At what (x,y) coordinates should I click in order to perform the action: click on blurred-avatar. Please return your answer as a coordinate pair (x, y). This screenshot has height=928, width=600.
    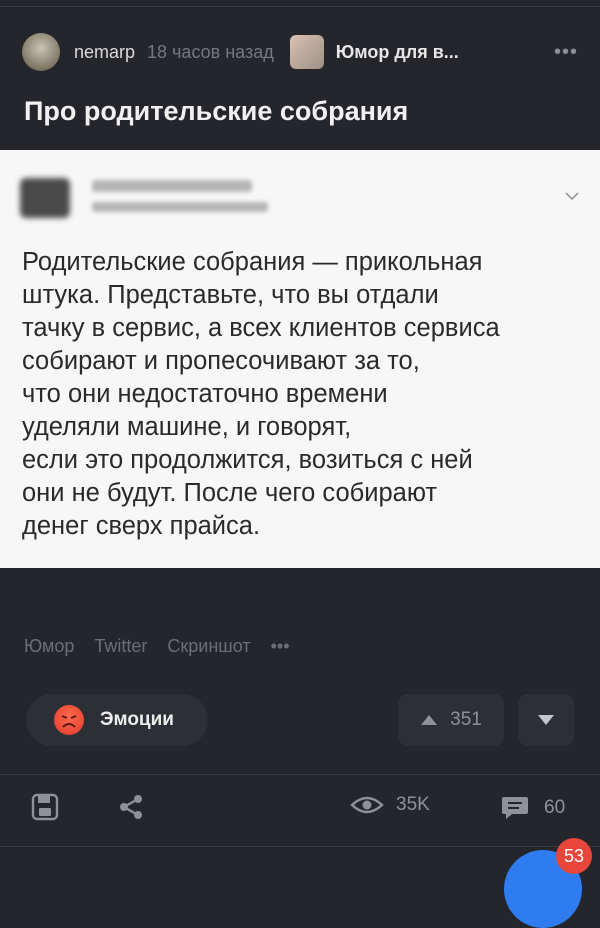
    Looking at the image, I should click on (45, 198).